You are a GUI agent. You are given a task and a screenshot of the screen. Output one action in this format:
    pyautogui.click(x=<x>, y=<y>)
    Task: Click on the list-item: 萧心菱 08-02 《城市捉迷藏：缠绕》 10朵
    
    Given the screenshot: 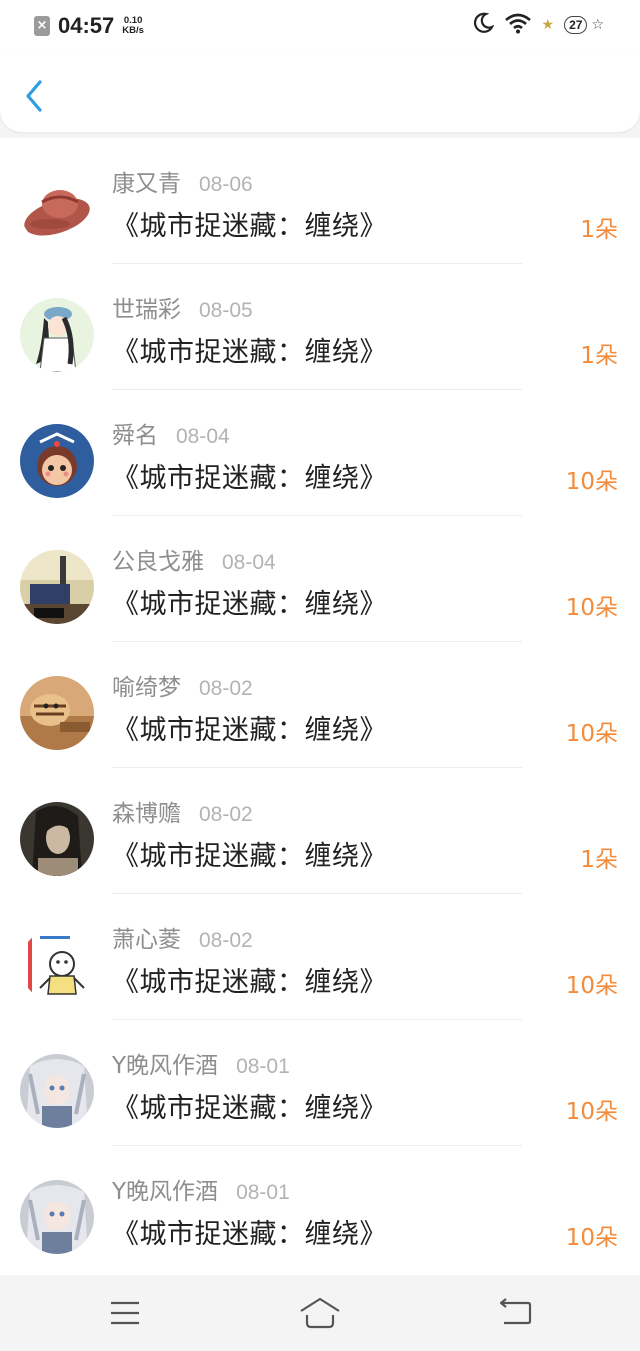 What is the action you would take?
    pyautogui.click(x=320, y=957)
    